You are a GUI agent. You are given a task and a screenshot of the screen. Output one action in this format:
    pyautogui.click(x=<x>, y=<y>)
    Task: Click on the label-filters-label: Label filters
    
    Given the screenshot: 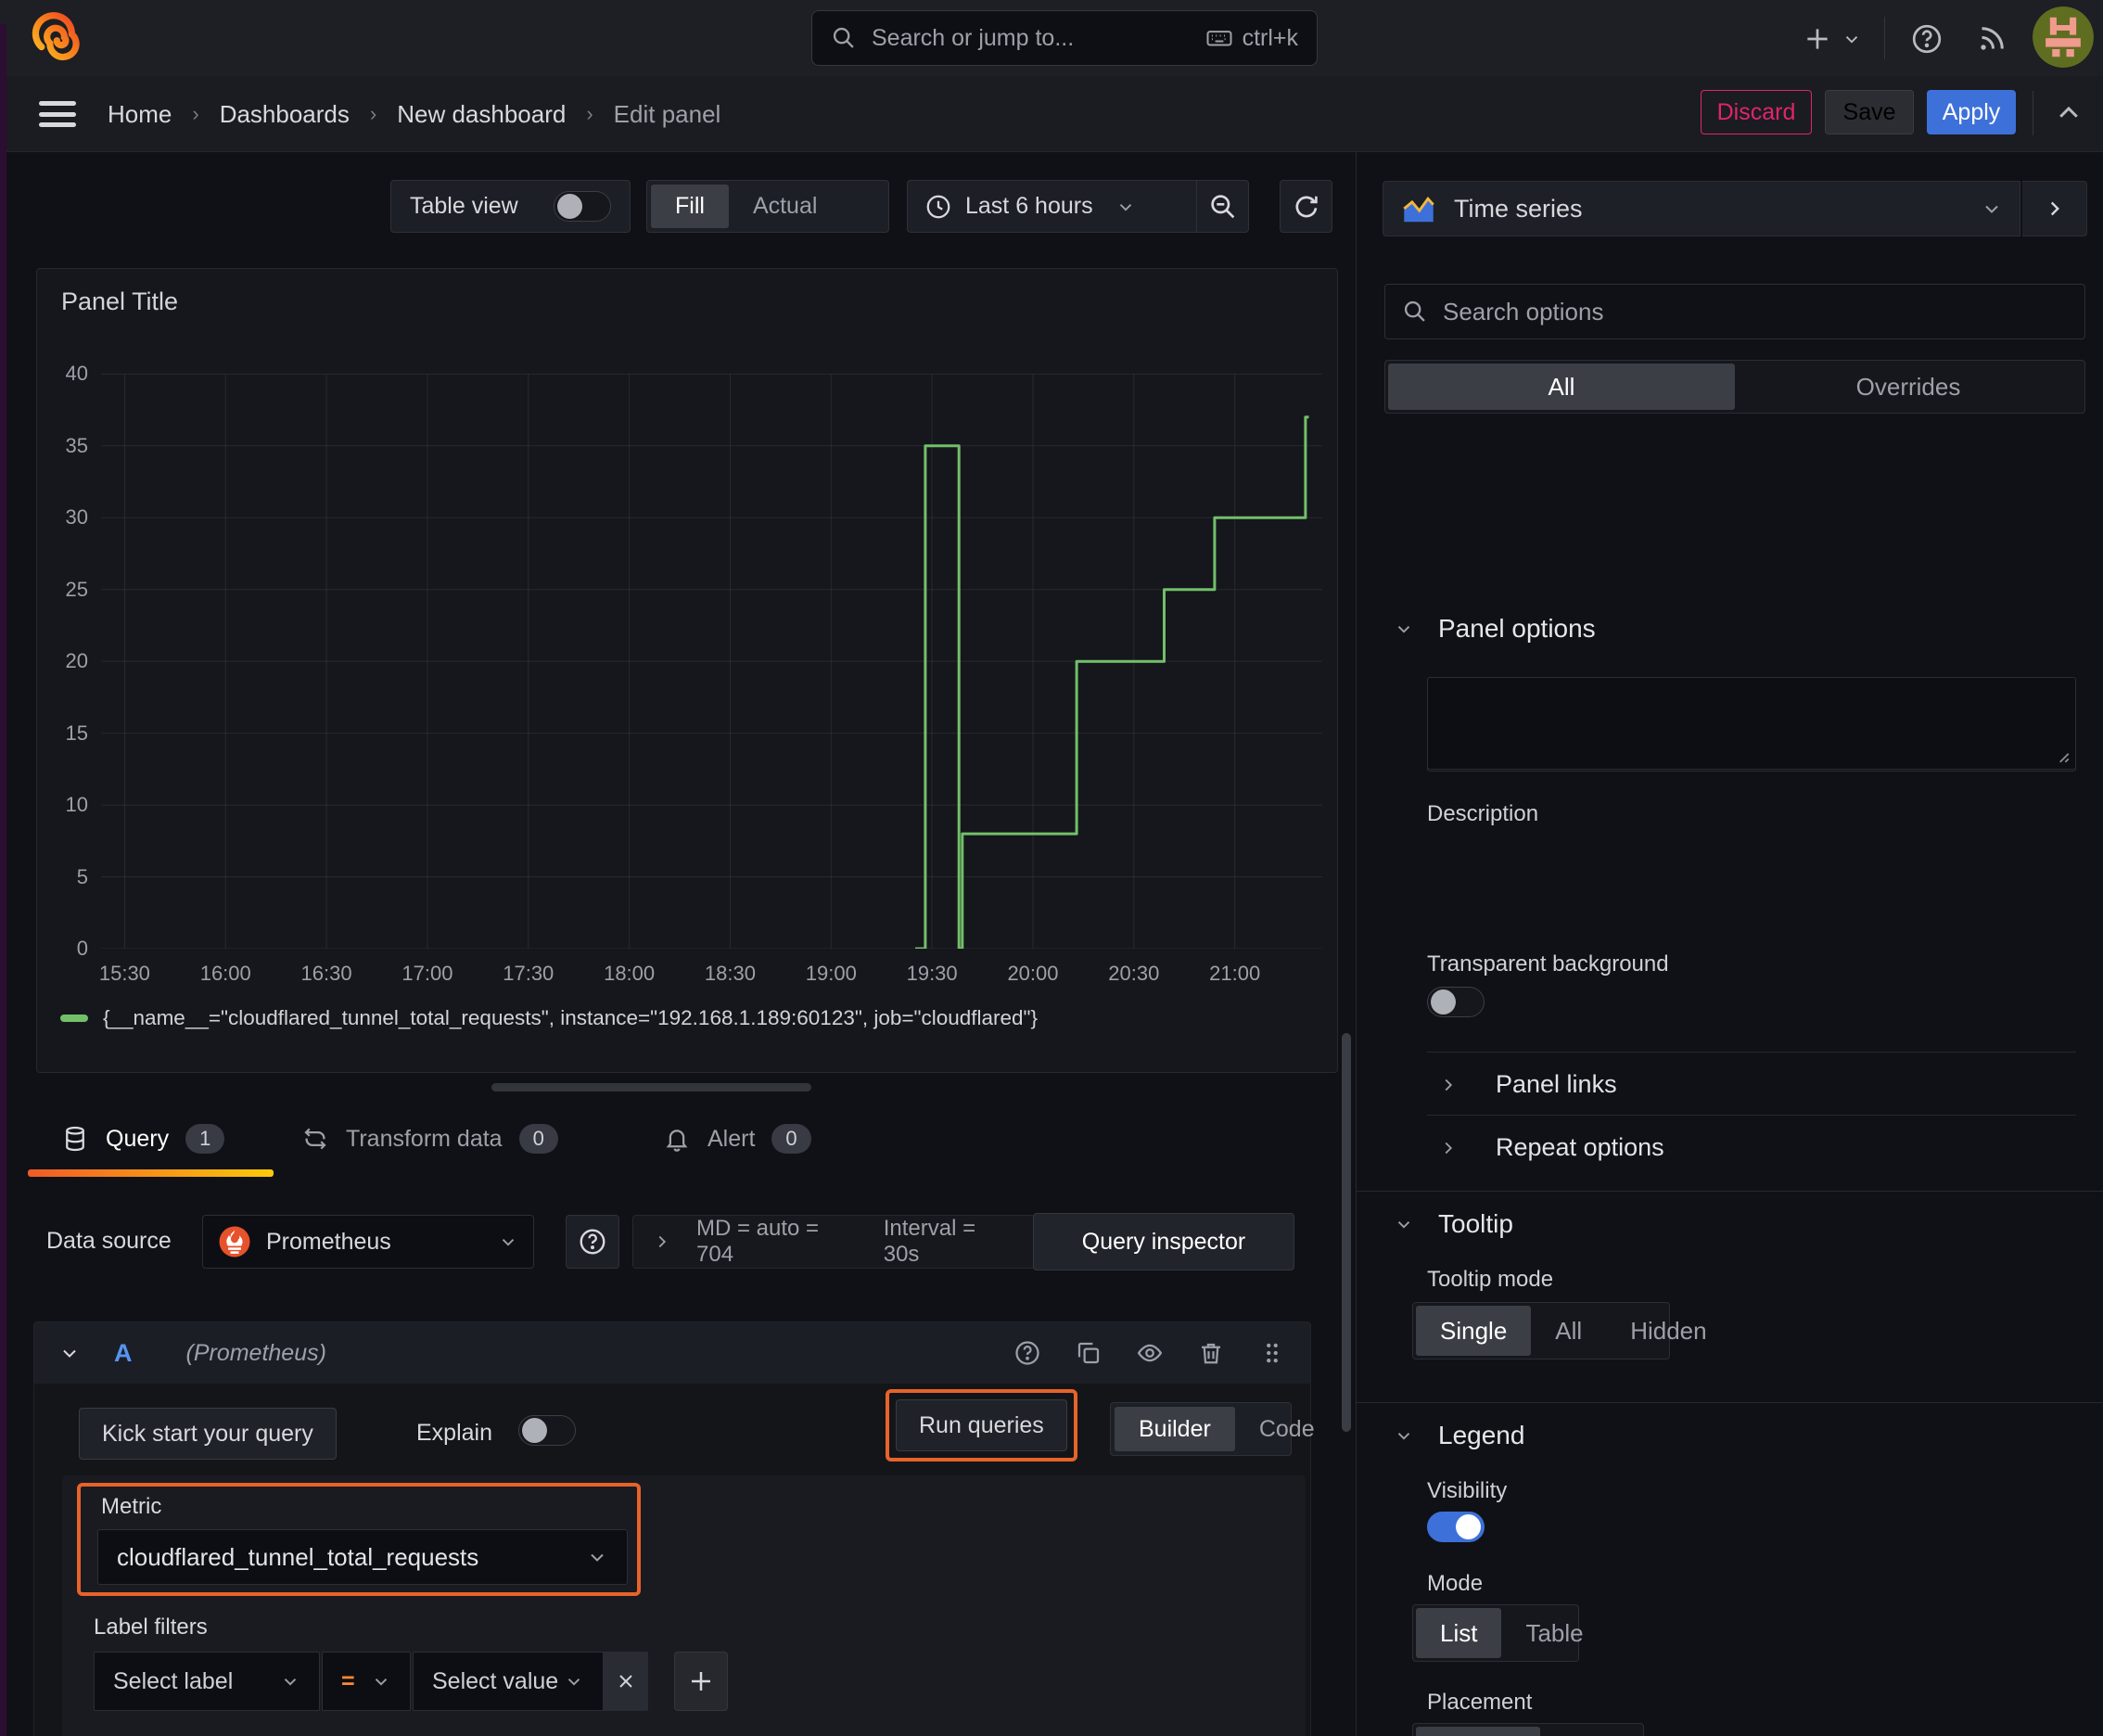 What is the action you would take?
    pyautogui.click(x=151, y=1627)
    